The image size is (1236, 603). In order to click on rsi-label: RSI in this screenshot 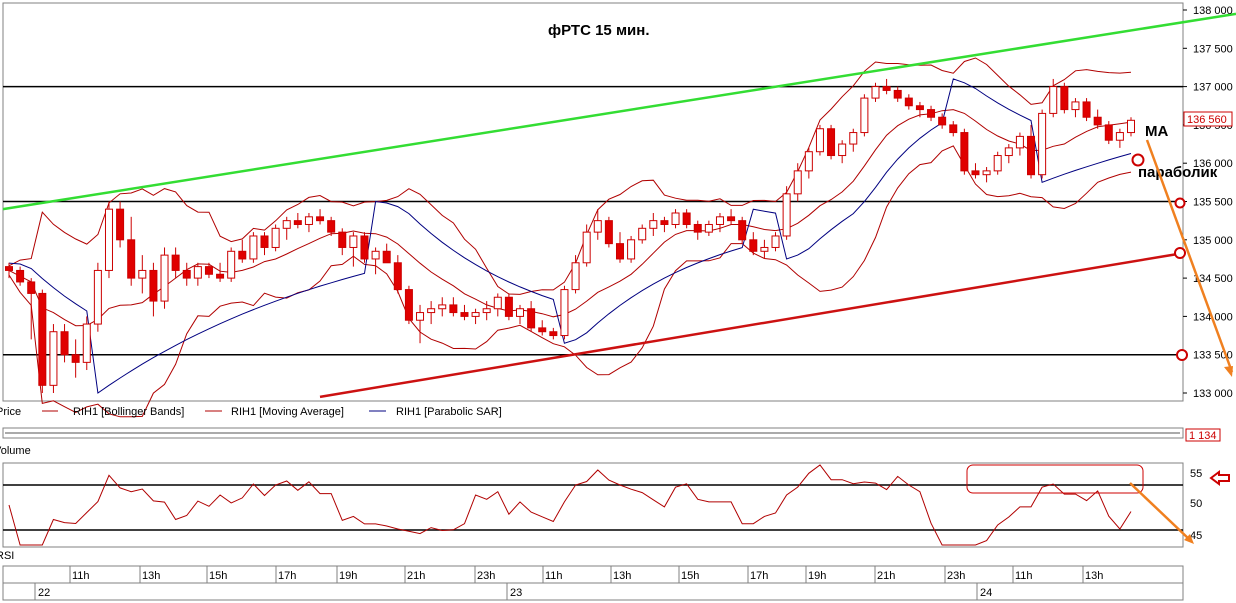, I will do `click(7, 556)`.